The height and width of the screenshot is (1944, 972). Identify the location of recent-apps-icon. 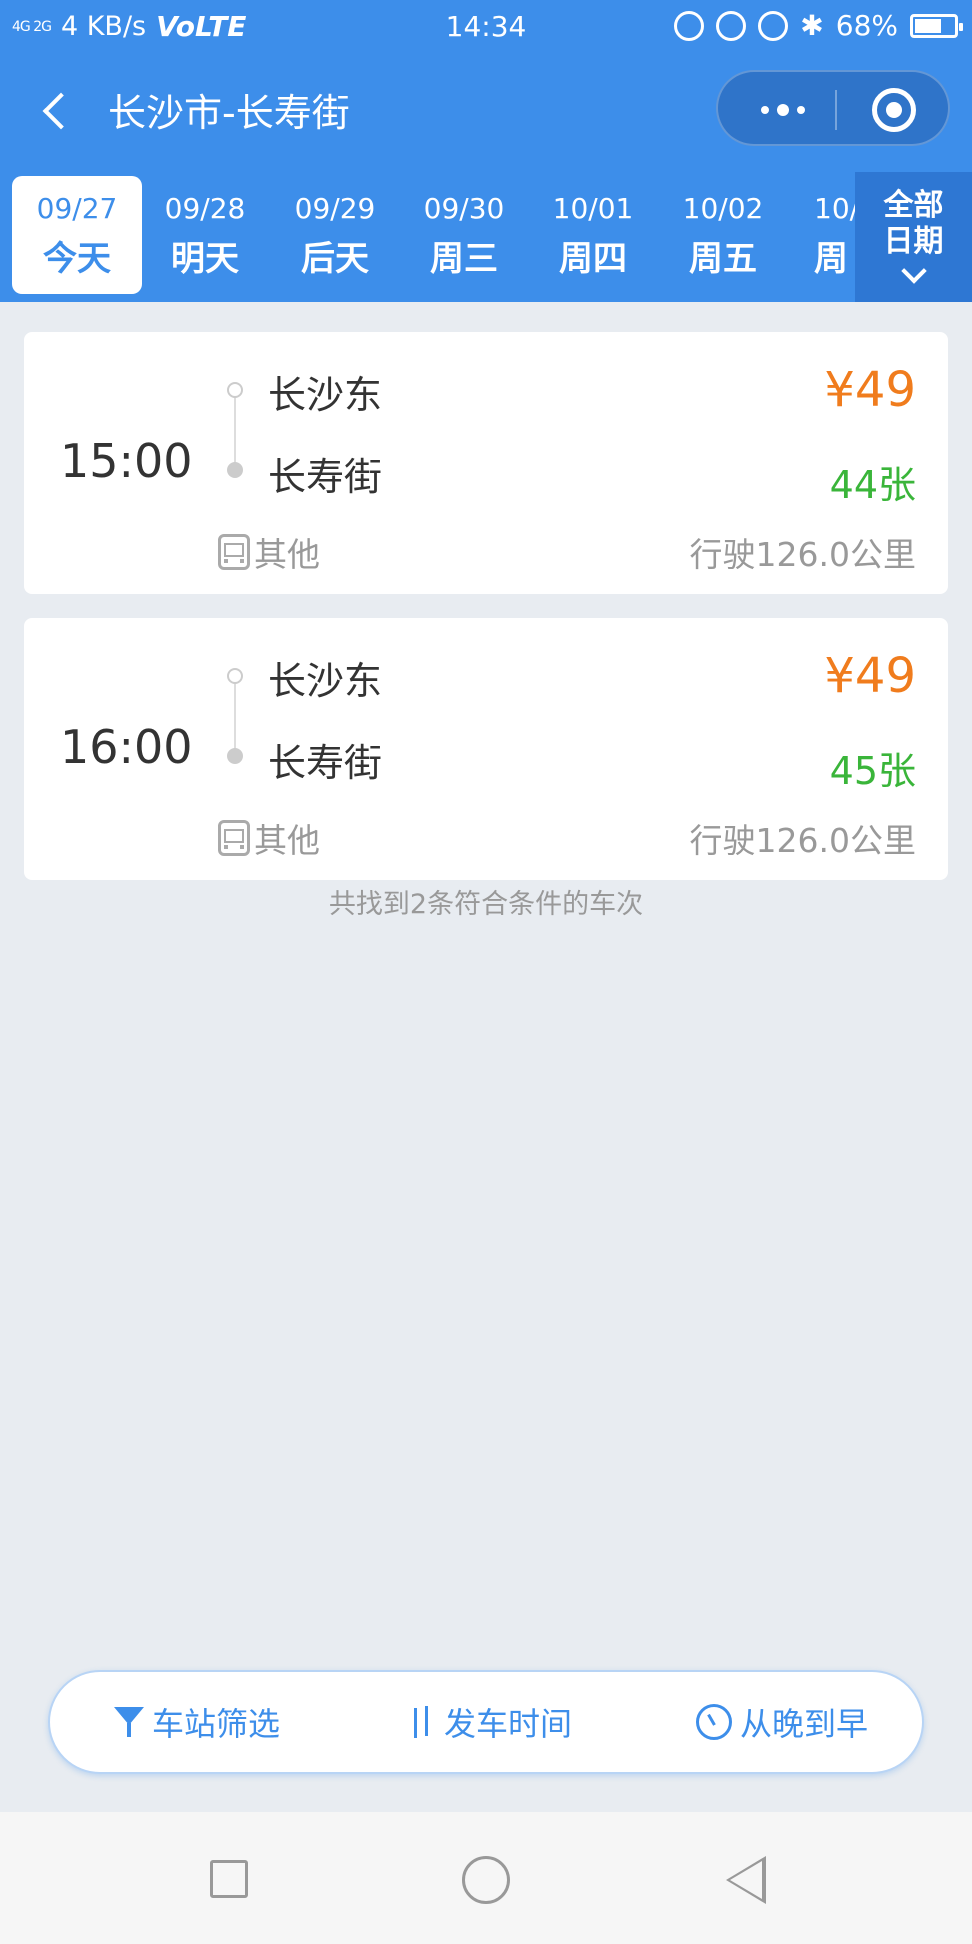
(229, 1879).